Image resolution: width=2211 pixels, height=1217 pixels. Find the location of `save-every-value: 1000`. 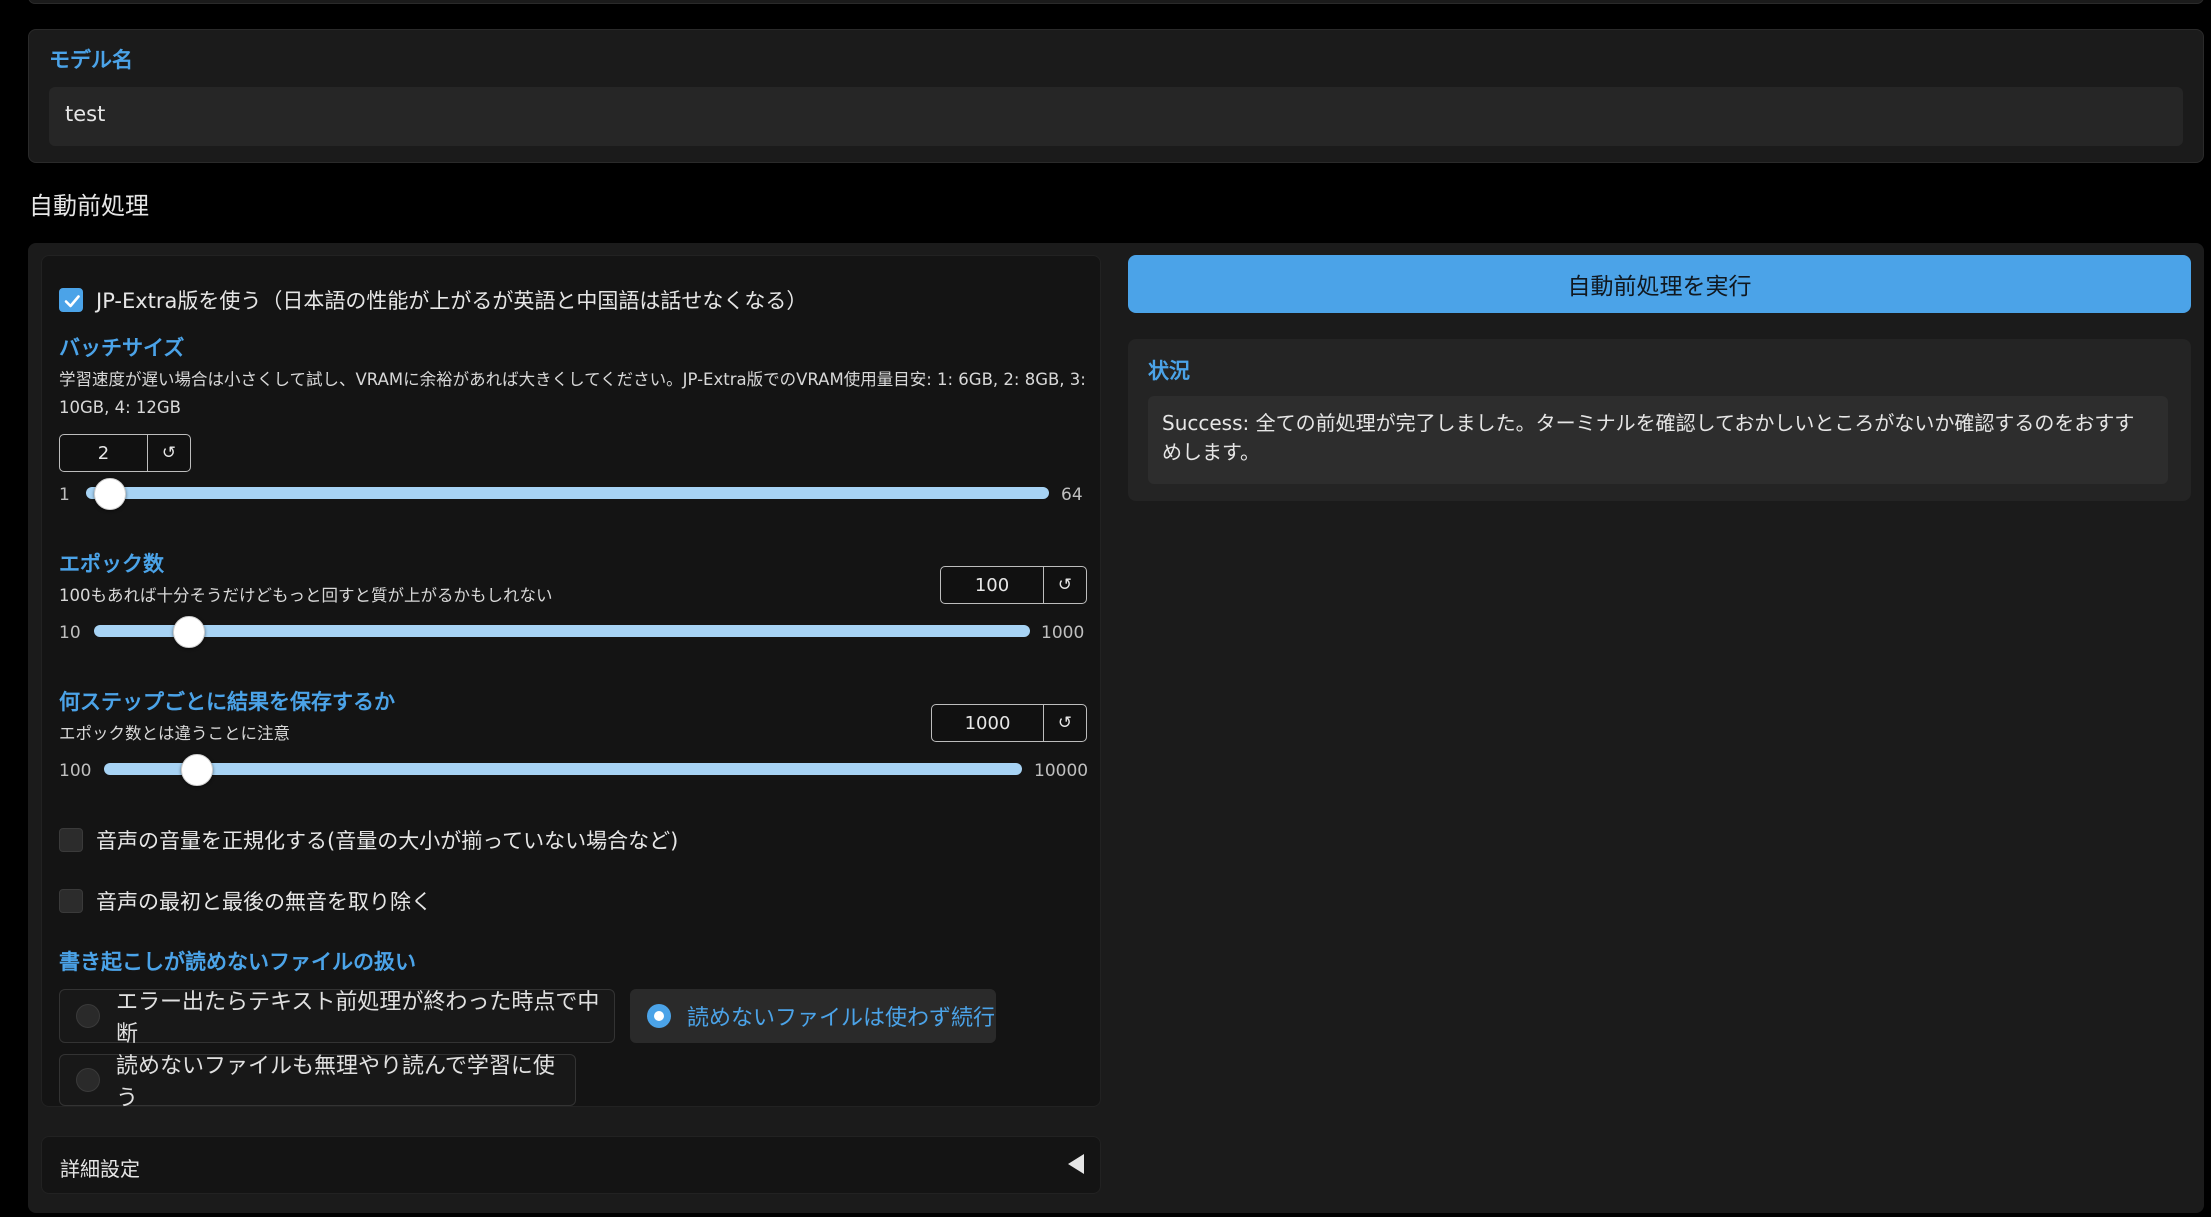

save-every-value: 1000 is located at coordinates (988, 723).